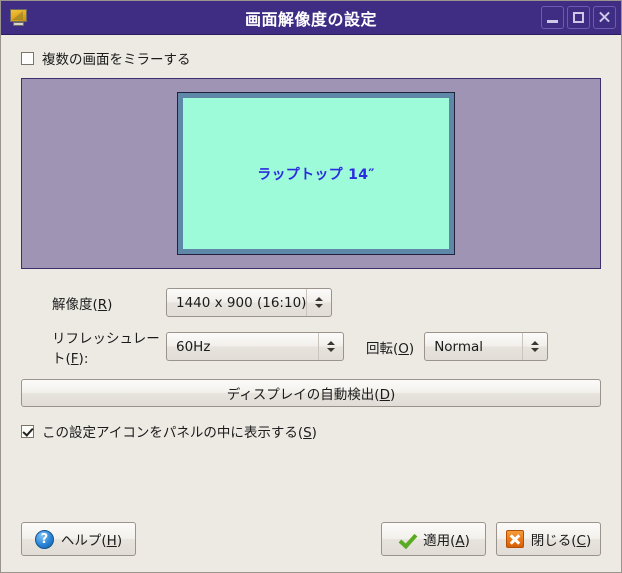  Describe the element at coordinates (27, 431) in the screenshot. I see `show-panel-icon-checkbox` at that location.